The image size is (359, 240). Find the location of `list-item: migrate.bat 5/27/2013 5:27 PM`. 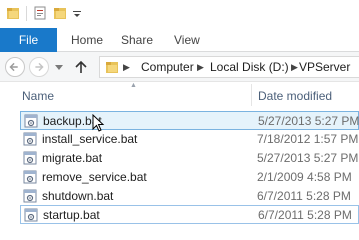

list-item: migrate.bat 5/27/2013 5:27 PM is located at coordinates (189, 158).